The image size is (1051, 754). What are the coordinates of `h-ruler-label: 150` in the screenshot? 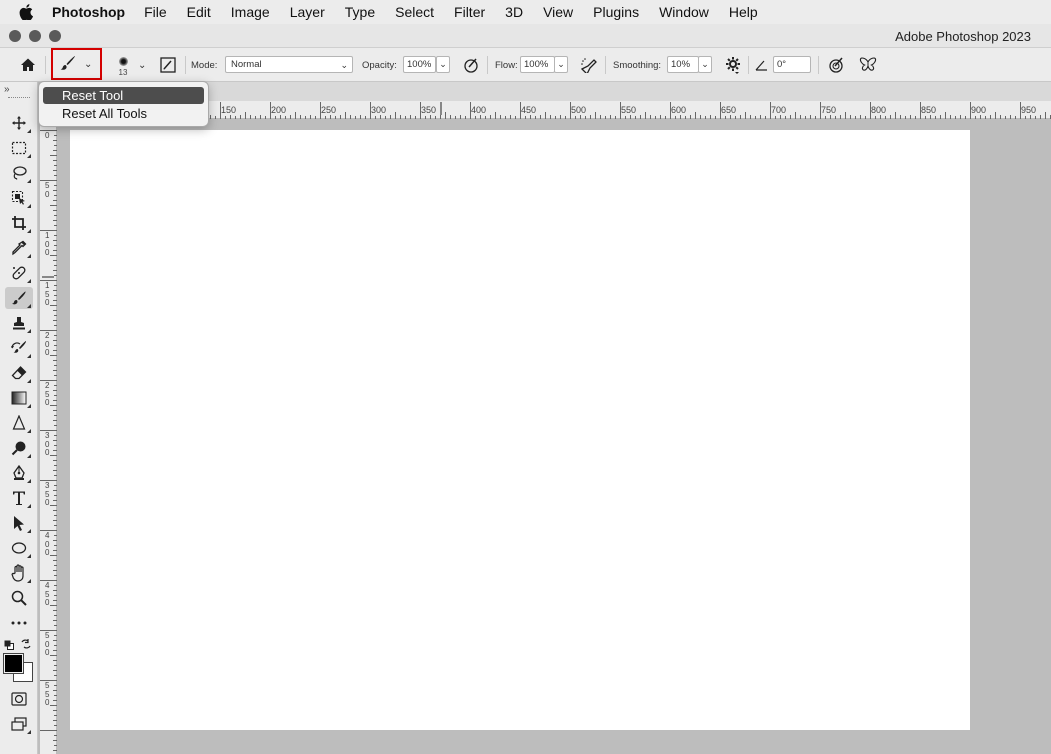 It's located at (229, 110).